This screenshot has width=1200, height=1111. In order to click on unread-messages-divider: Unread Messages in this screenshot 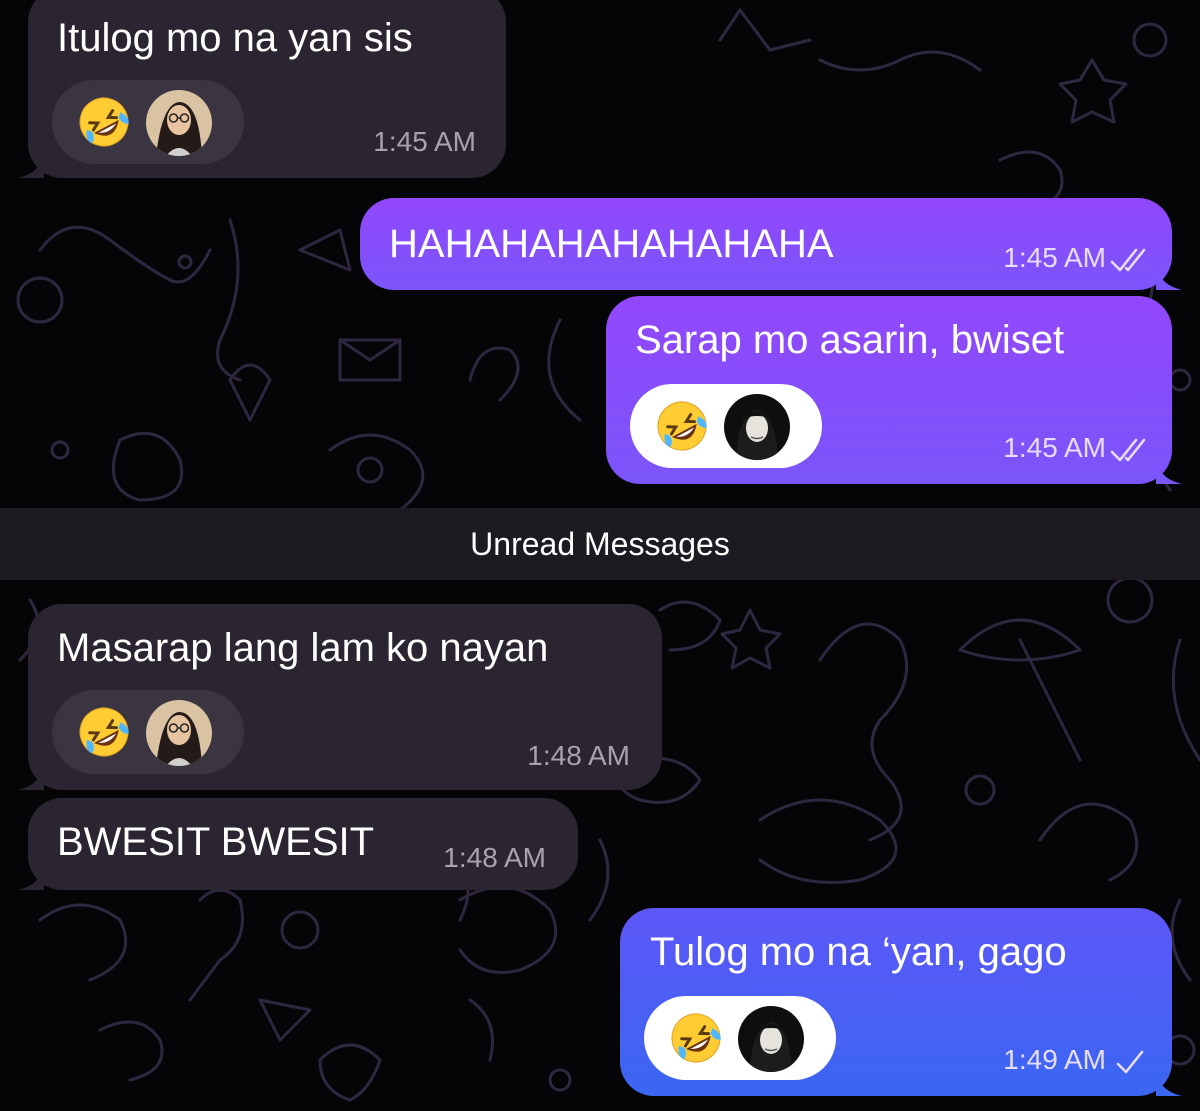, I will do `click(600, 544)`.